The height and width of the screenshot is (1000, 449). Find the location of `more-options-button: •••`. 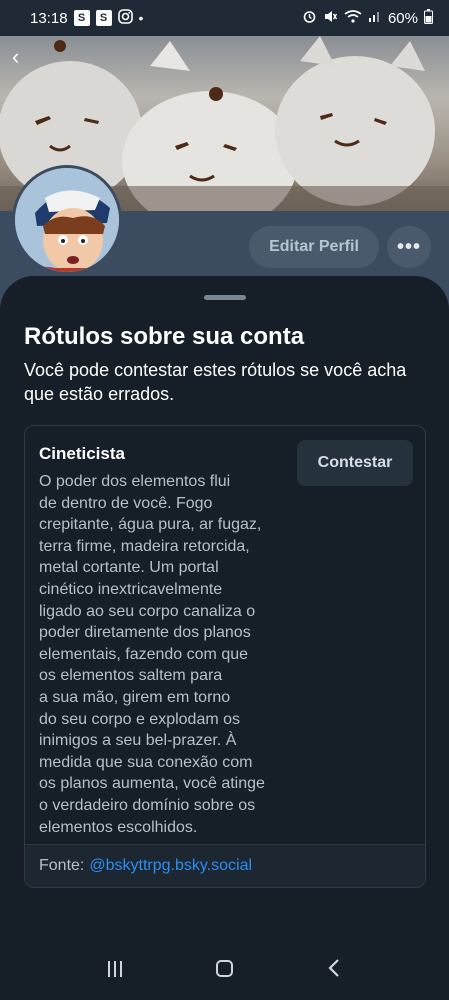

more-options-button: ••• is located at coordinates (409, 247).